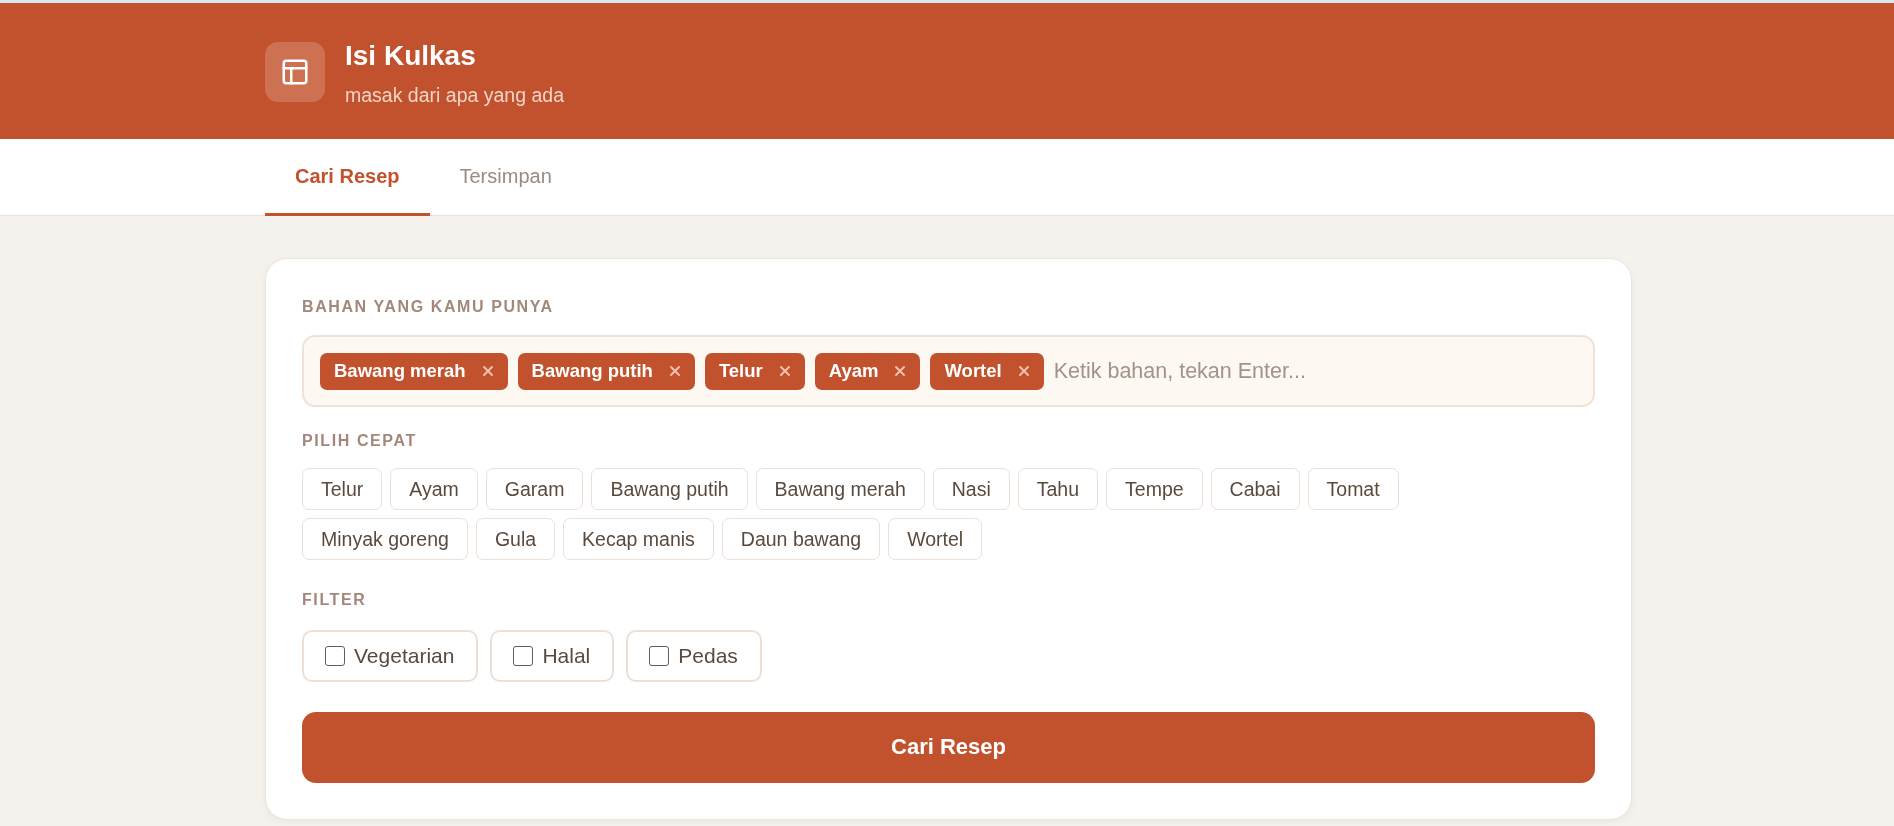 This screenshot has width=1894, height=826. What do you see at coordinates (434, 489) in the screenshot?
I see `quick-pick-chip: Ayam` at bounding box center [434, 489].